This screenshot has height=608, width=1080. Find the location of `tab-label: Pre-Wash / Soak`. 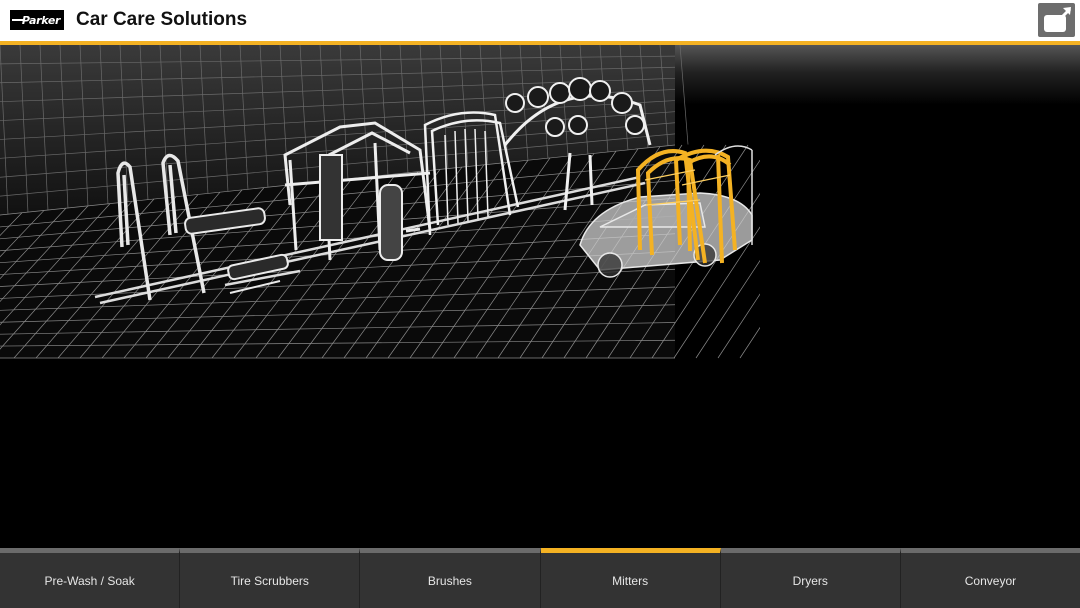

tab-label: Pre-Wash / Soak is located at coordinates (89, 580).